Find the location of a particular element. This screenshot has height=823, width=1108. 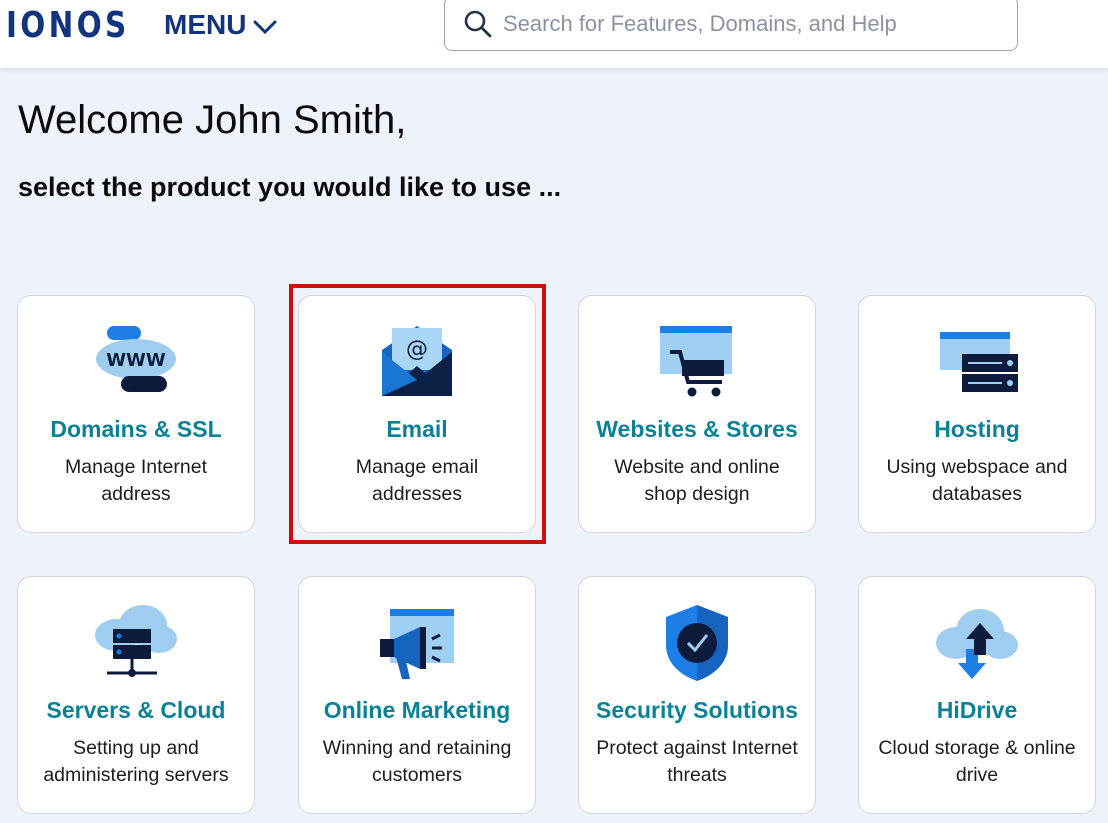

search-box is located at coordinates (731, 25).